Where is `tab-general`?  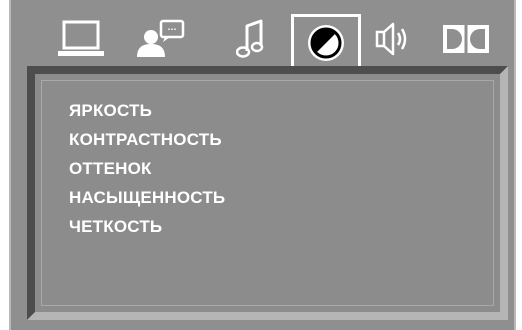
tab-general is located at coordinates (81, 39).